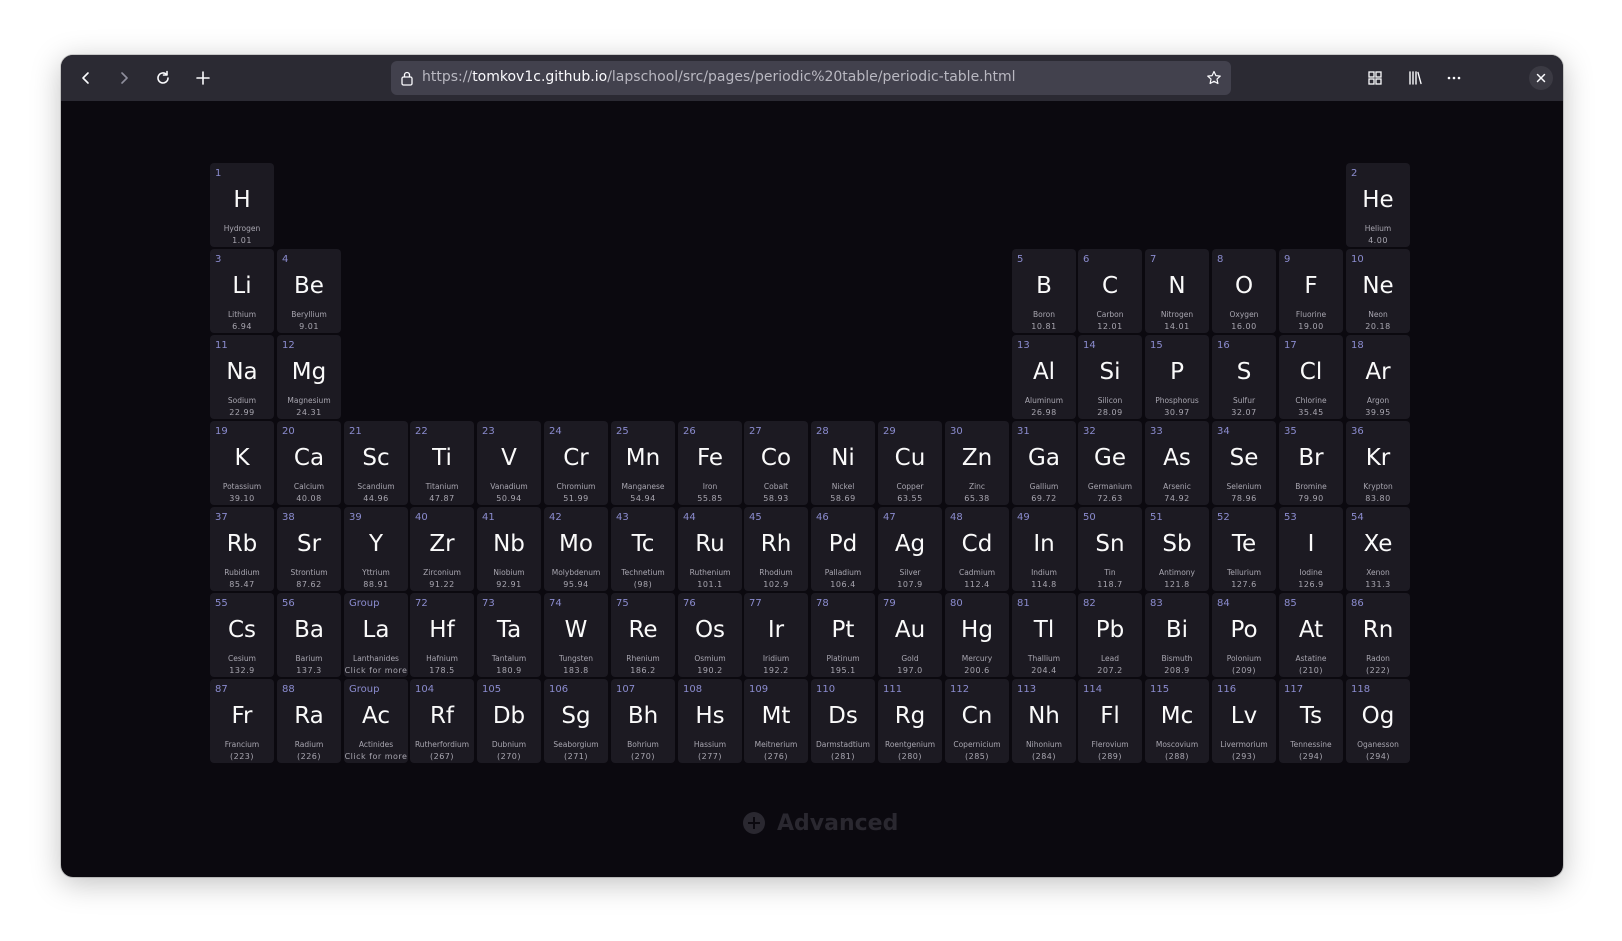 The image size is (1622, 941). Describe the element at coordinates (776, 635) in the screenshot. I see `element-tile-ir: 77 Ir Iridium 192.2` at that location.